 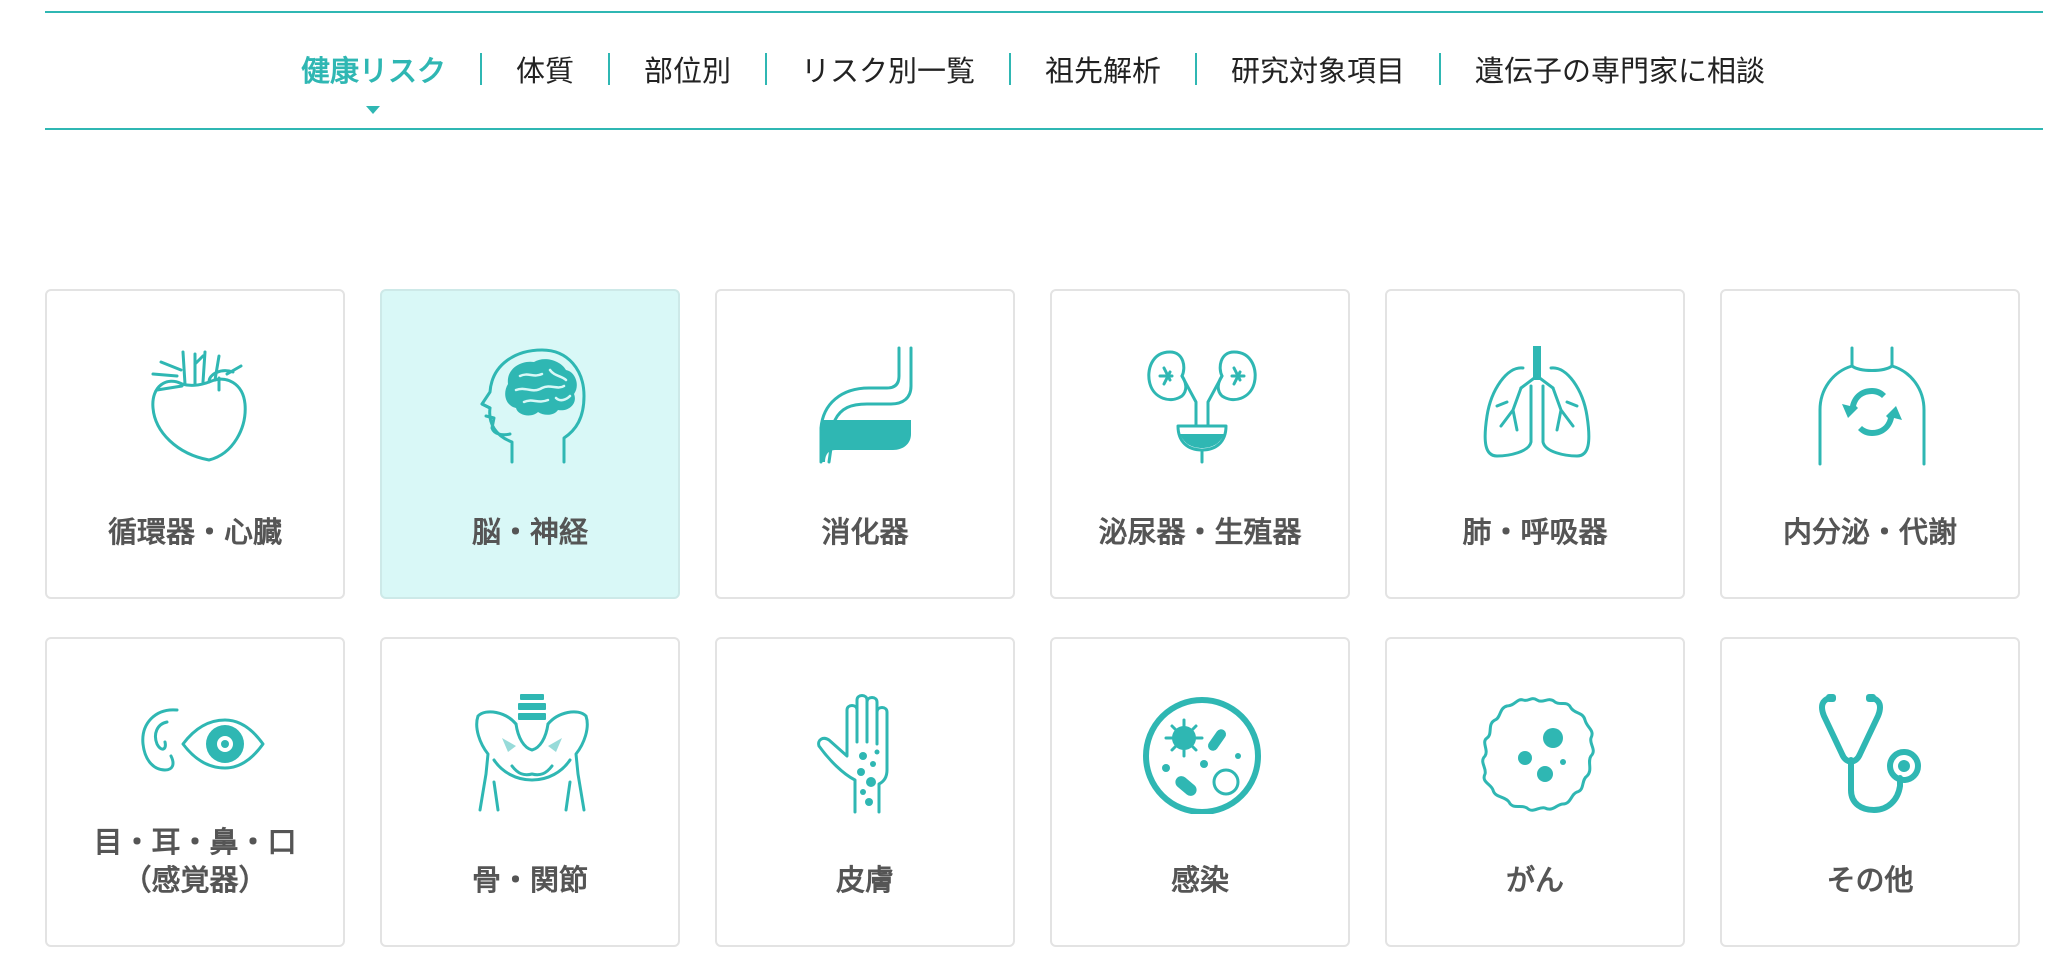 I want to click on nav-tab-by-body-part: 部位別, so click(x=687, y=69).